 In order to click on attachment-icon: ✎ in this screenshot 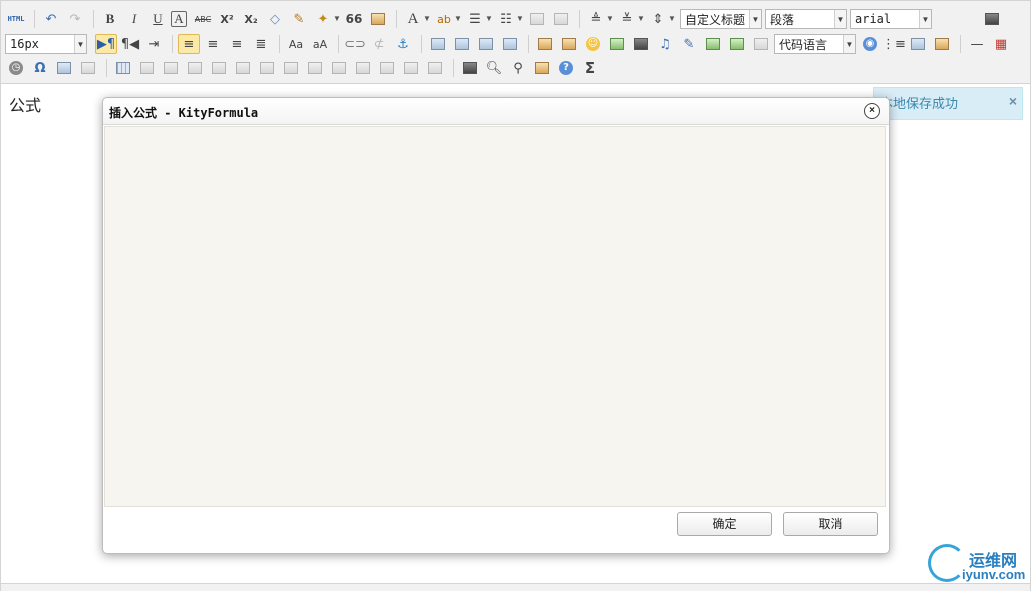, I will do `click(689, 44)`.